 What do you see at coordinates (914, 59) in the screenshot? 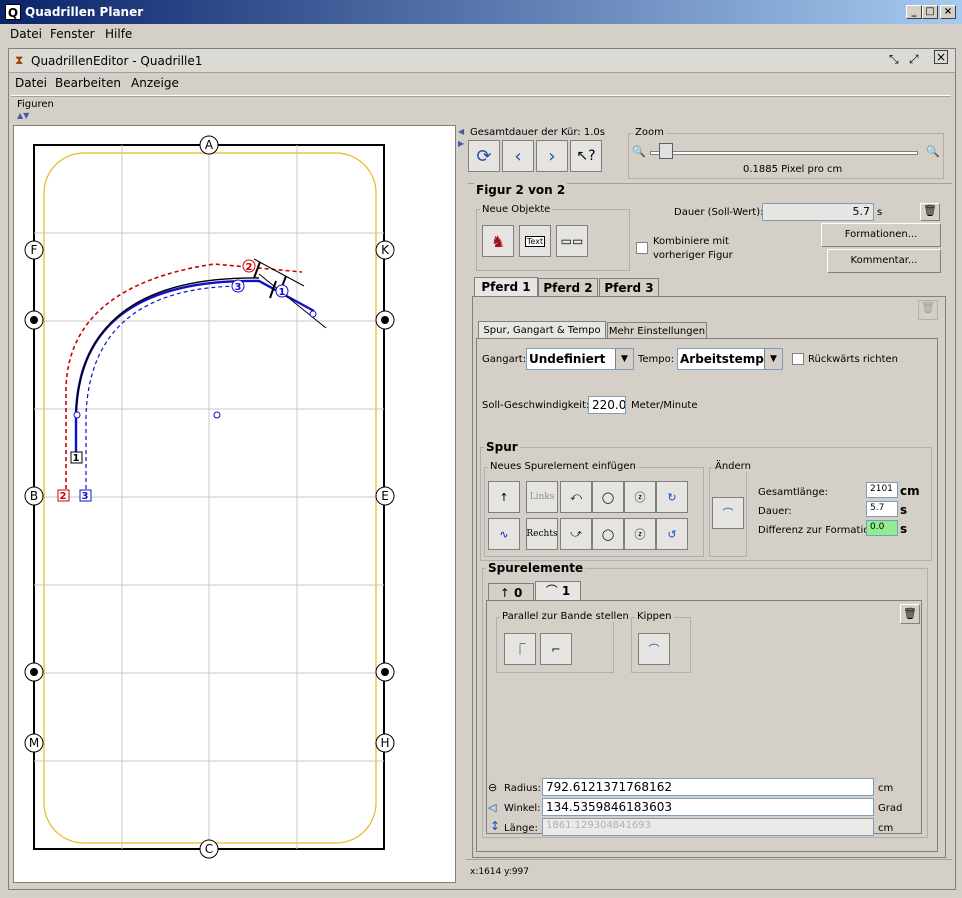
I see `maximize-frame-icon: ⤢` at bounding box center [914, 59].